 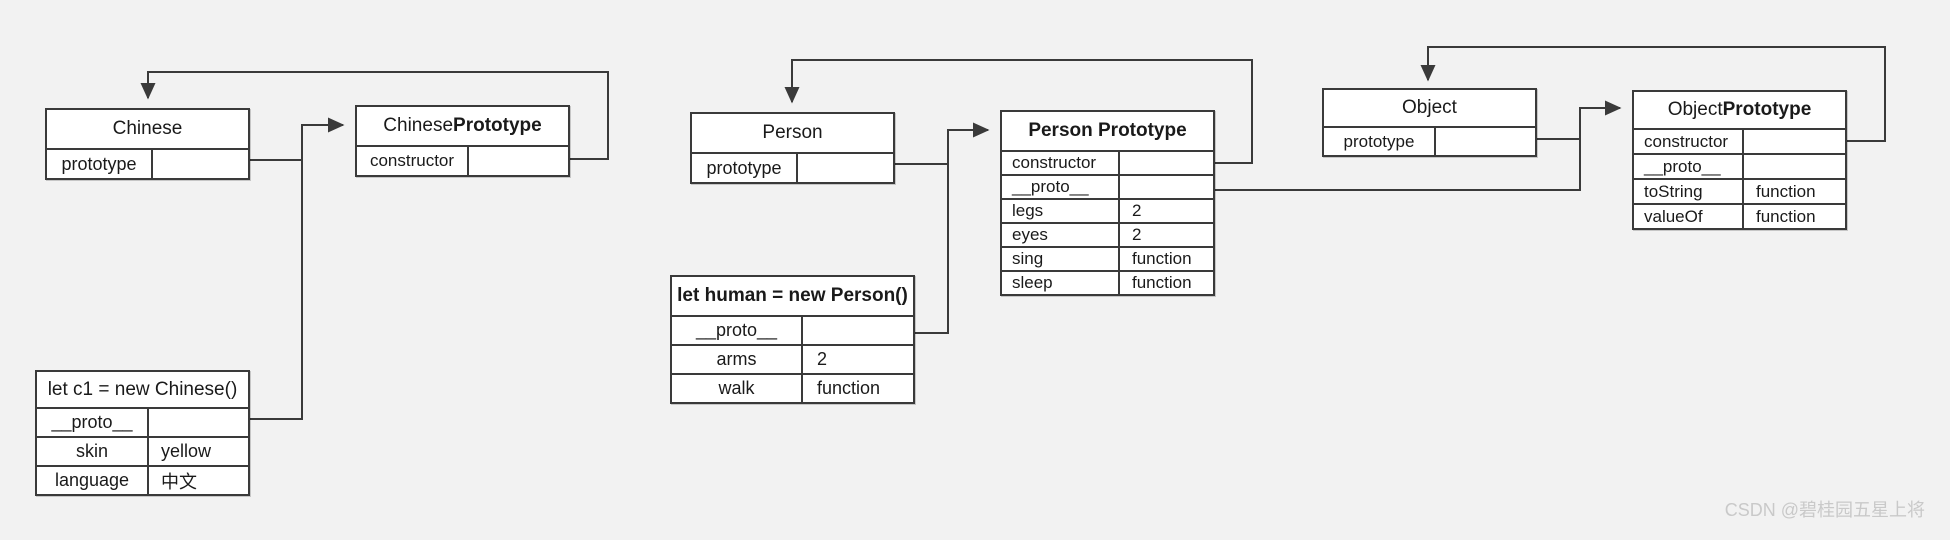 What do you see at coordinates (1061, 211) in the screenshot?
I see `cell-key: legs` at bounding box center [1061, 211].